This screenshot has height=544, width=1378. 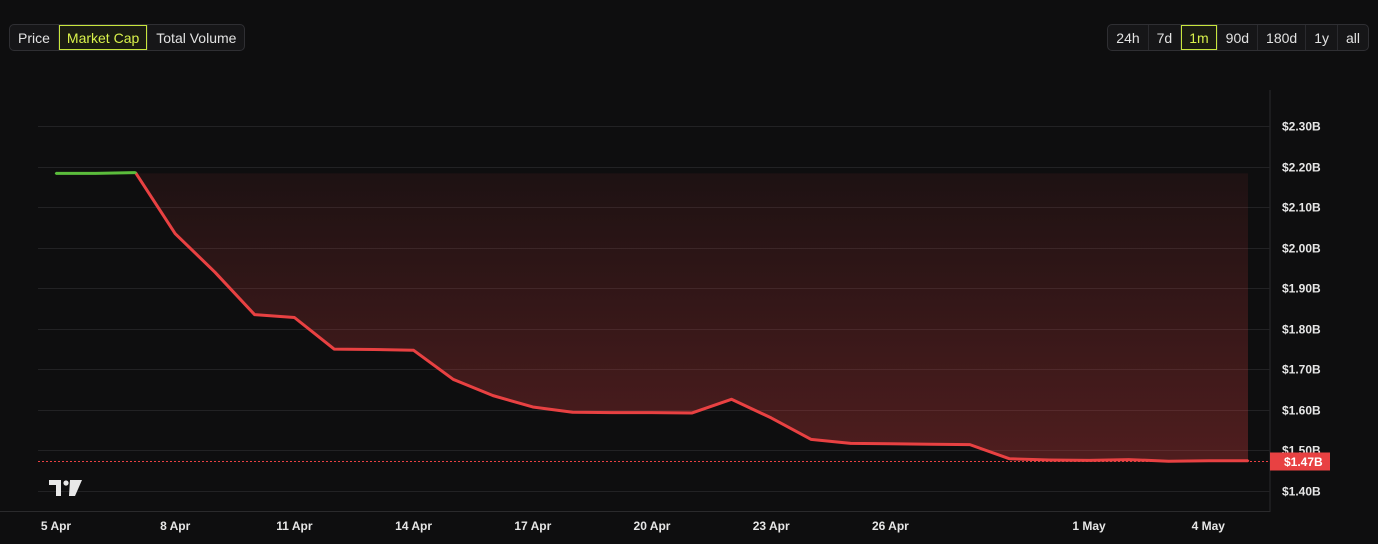 I want to click on y-tick-label: $2.20B, so click(x=1301, y=168).